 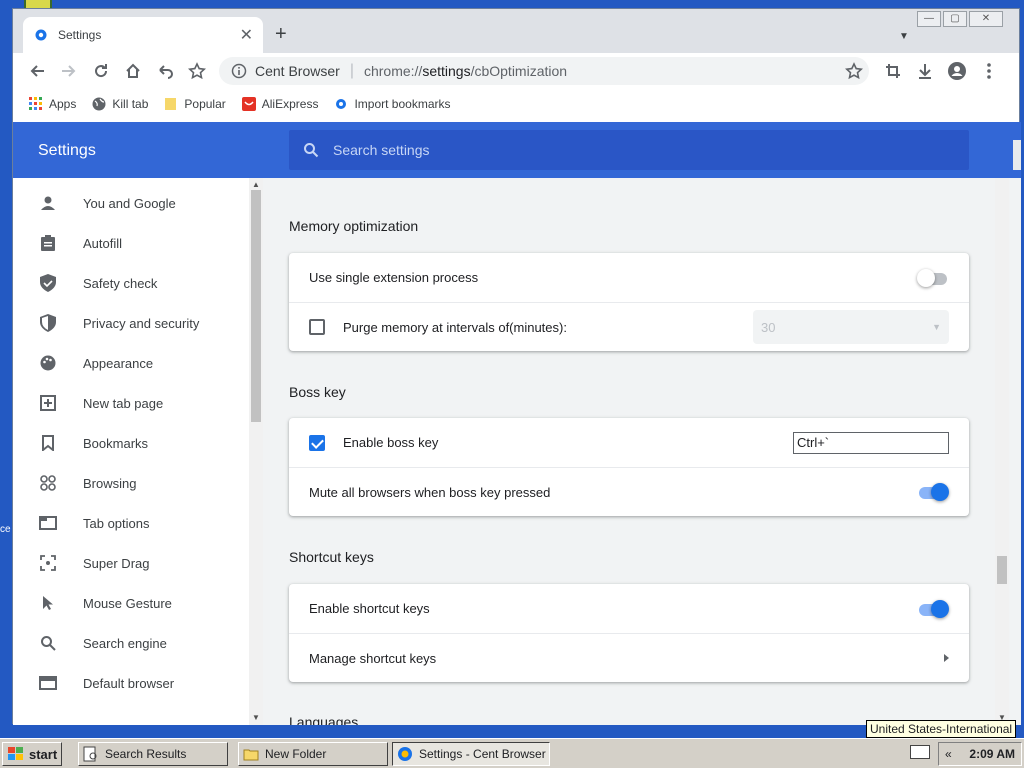 What do you see at coordinates (986, 19) in the screenshot?
I see `close-window-button: ✕` at bounding box center [986, 19].